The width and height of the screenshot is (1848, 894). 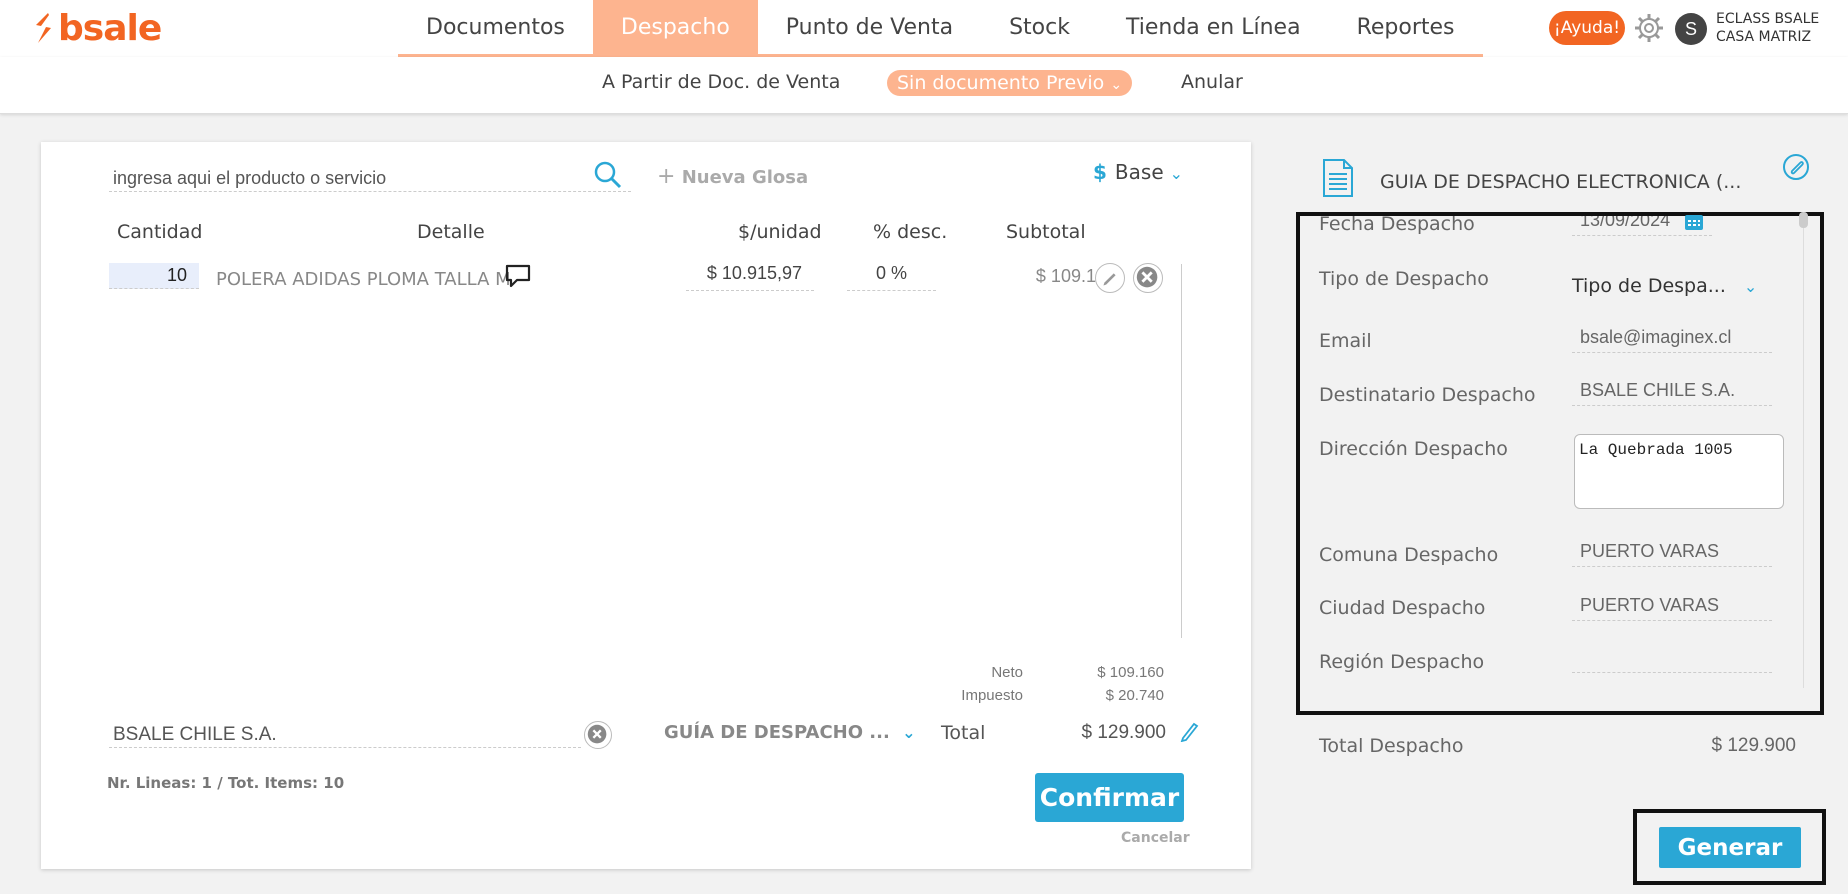 I want to click on discount-field: 0 %, so click(x=891, y=277).